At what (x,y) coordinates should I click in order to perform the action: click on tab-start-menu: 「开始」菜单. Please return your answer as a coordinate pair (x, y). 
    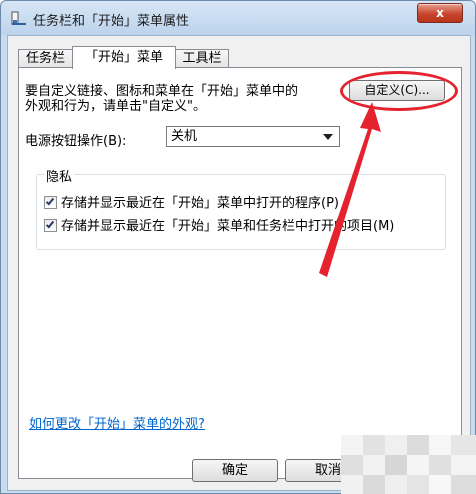
    Looking at the image, I should click on (124, 57).